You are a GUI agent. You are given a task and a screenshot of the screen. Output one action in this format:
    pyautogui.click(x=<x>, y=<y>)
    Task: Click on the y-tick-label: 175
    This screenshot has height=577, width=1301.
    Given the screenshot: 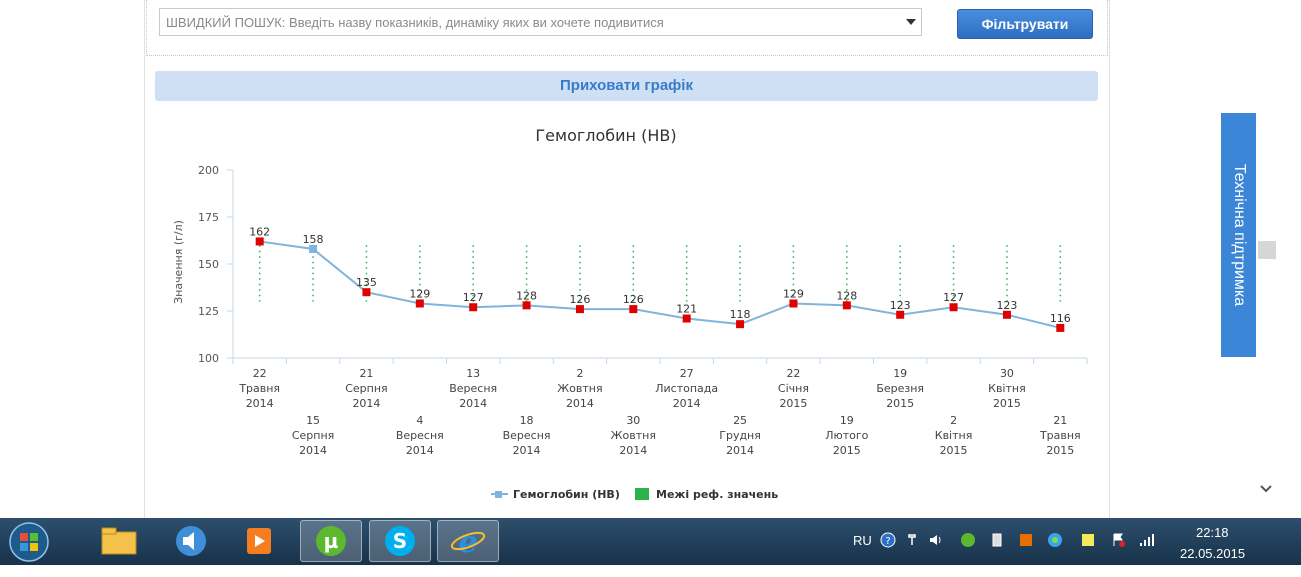 What is the action you would take?
    pyautogui.click(x=208, y=217)
    